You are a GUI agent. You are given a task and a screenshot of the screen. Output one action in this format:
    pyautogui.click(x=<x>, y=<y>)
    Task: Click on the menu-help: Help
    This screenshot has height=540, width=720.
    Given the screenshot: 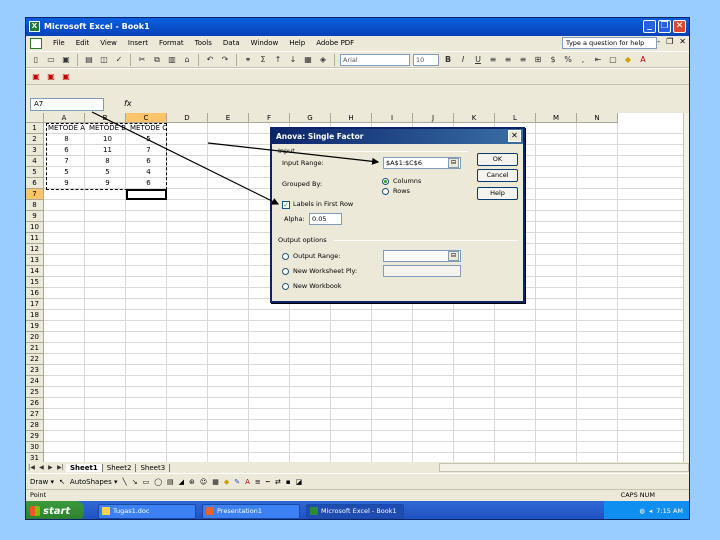 What is the action you would take?
    pyautogui.click(x=297, y=43)
    